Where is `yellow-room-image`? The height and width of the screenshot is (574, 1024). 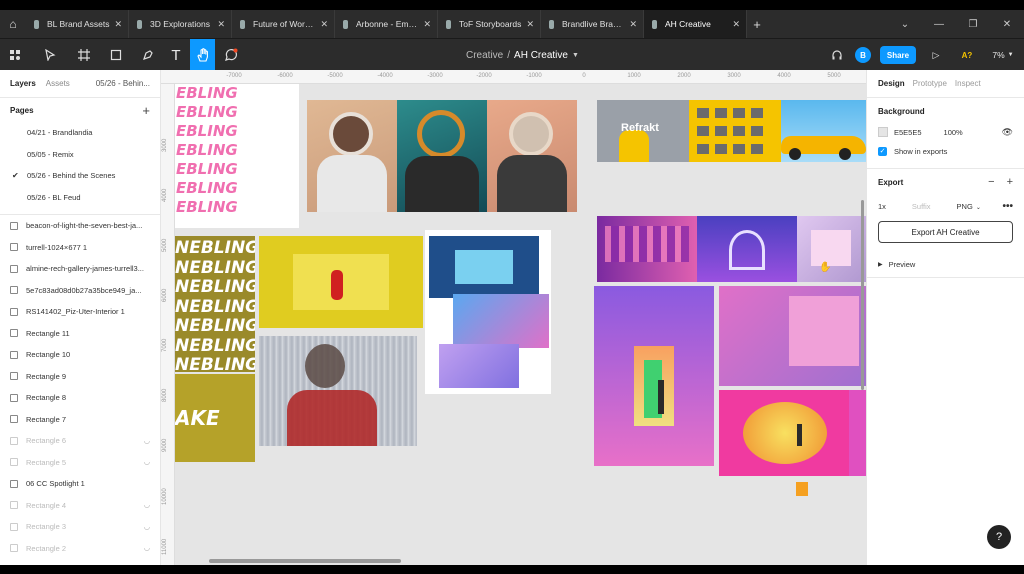 yellow-room-image is located at coordinates (341, 282).